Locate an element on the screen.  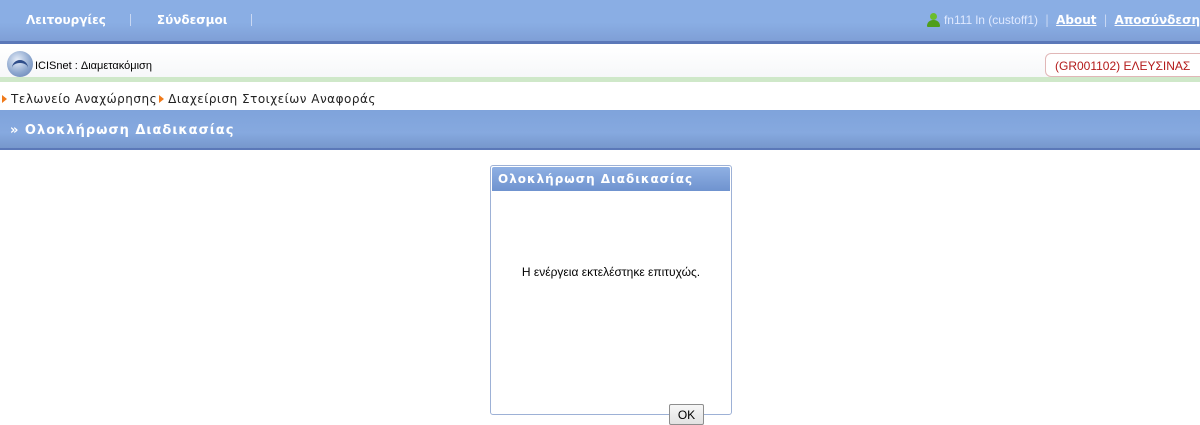
dialog-message: Η ενέργεια εκτελέστηκε επιτυχώς. is located at coordinates (611, 272).